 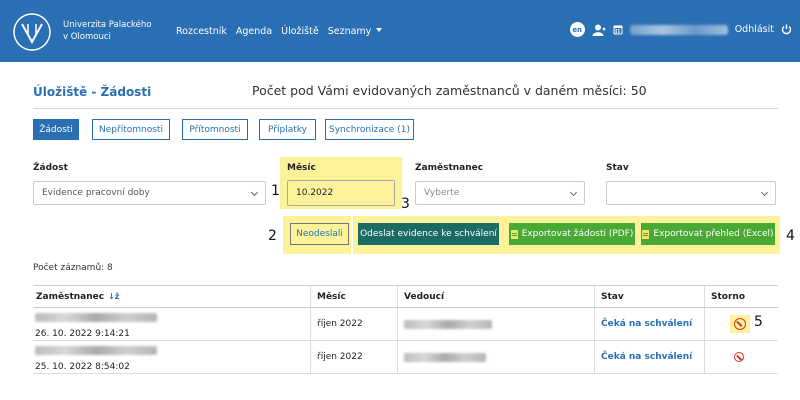 What do you see at coordinates (758, 322) in the screenshot?
I see `annotation-5: 5` at bounding box center [758, 322].